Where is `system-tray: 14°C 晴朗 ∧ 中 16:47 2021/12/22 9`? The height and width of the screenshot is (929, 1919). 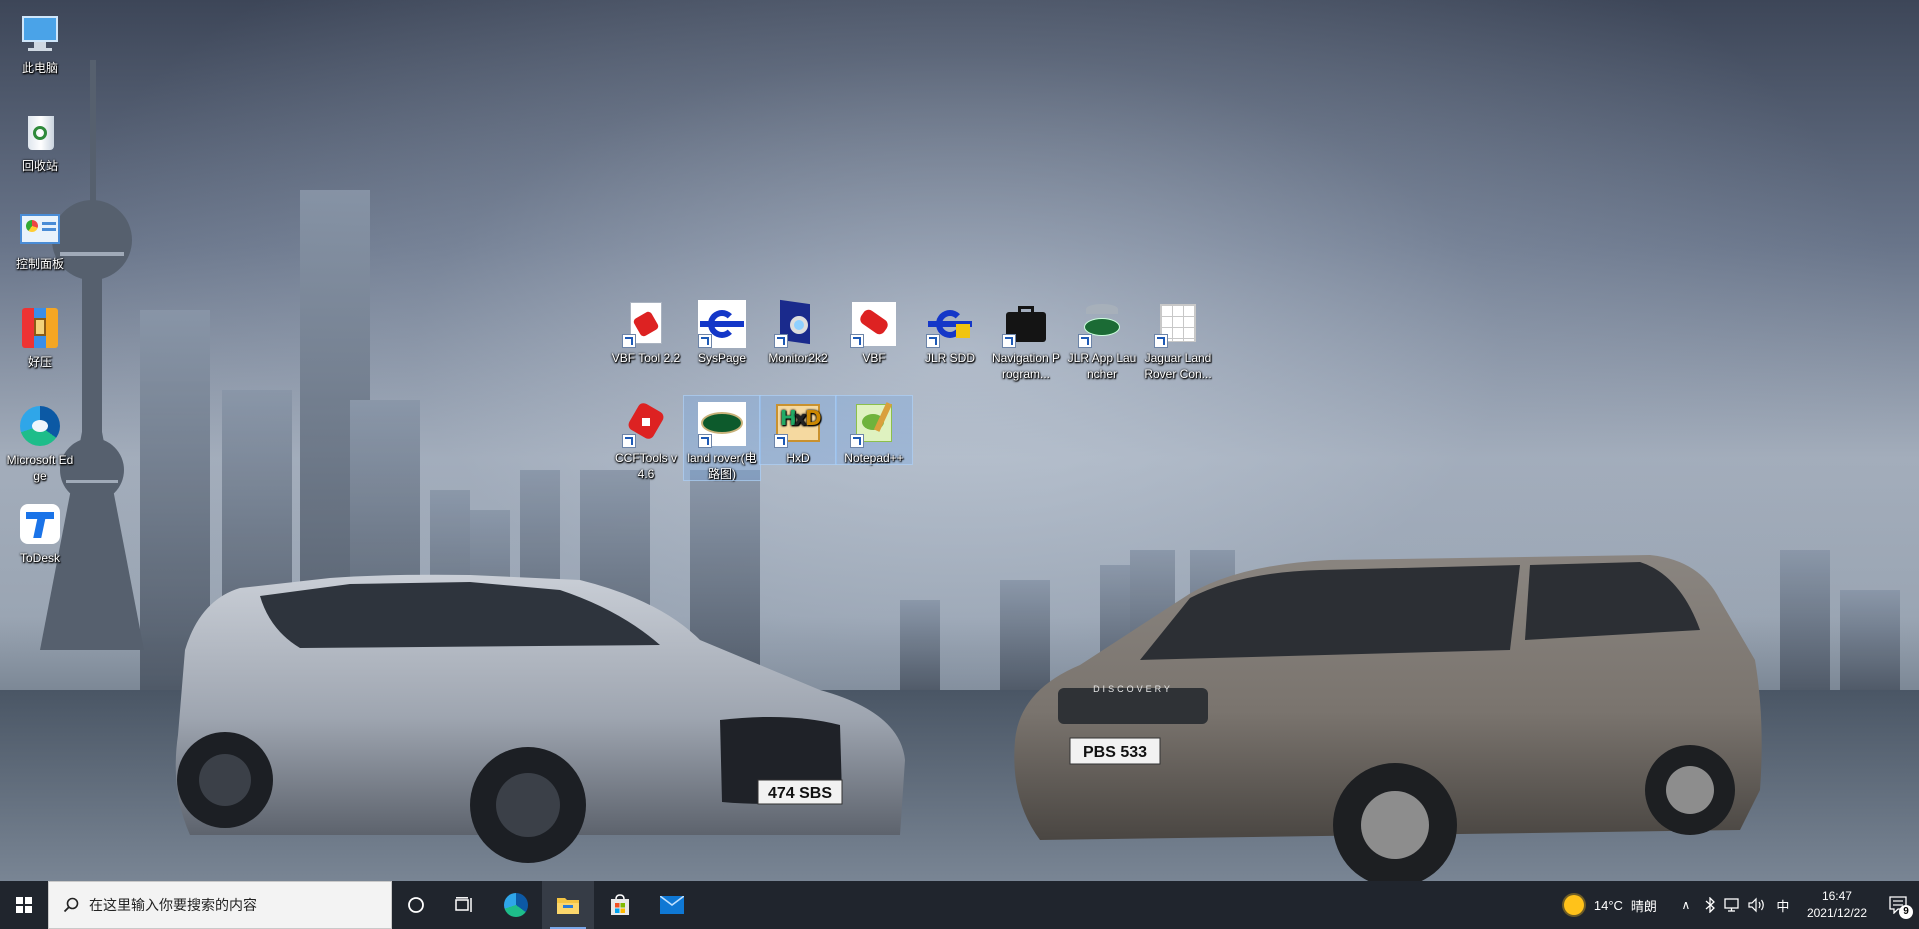
system-tray: 14°C 晴朗 ∧ 中 16:47 2021/12/22 9 is located at coordinates (1738, 905).